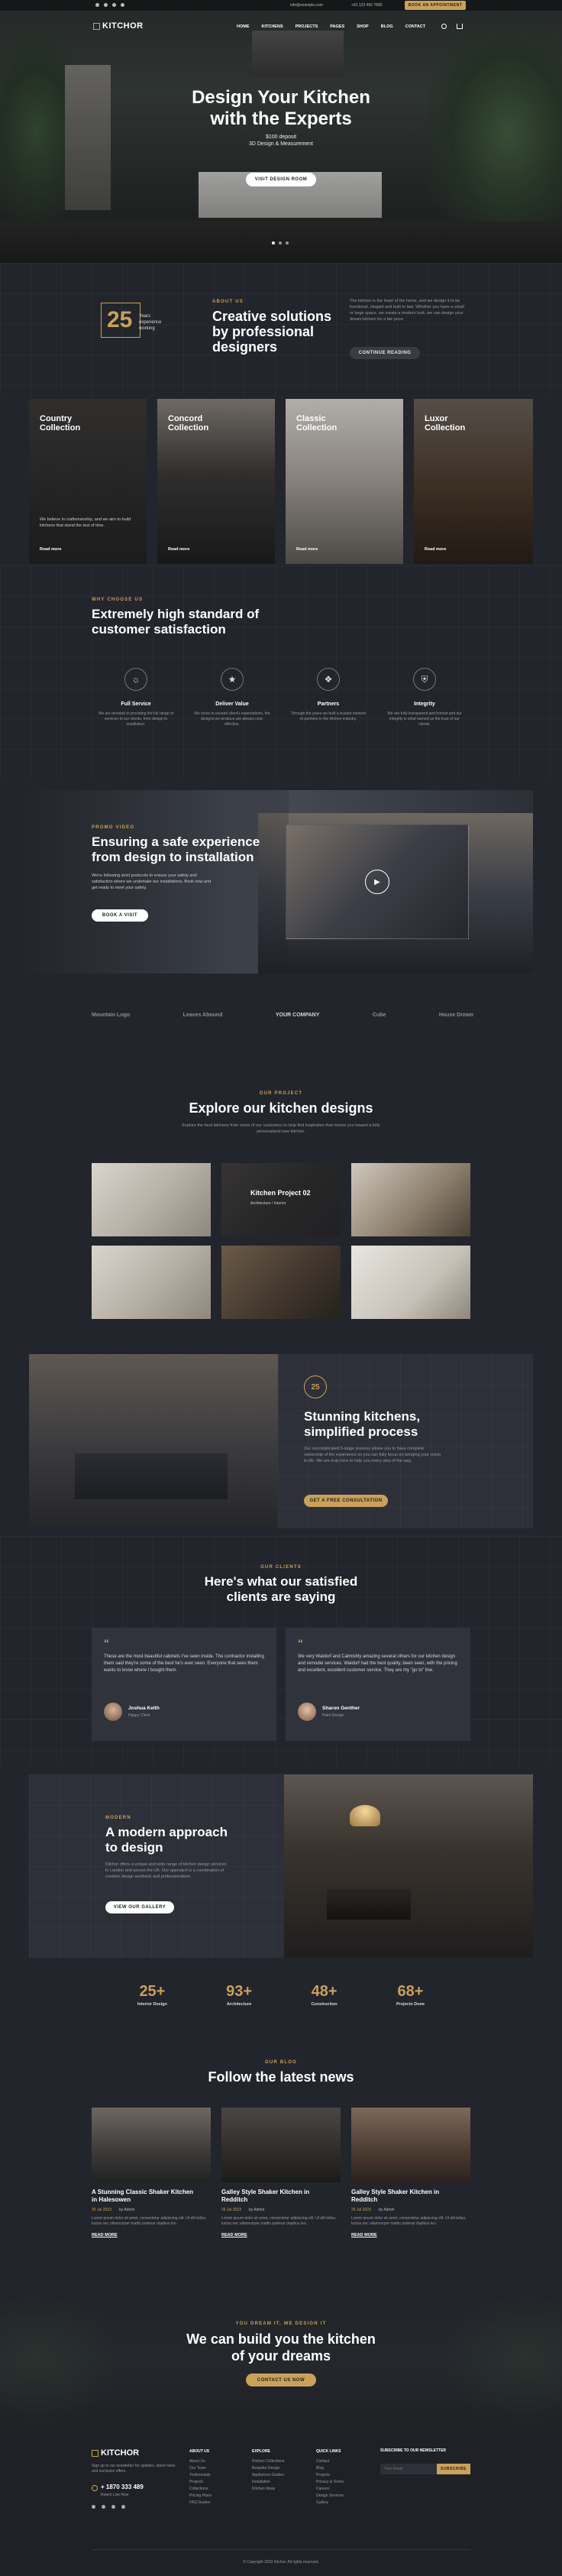 The image size is (562, 2576). Describe the element at coordinates (268, 2461) in the screenshot. I see `footer-link: Kitchen Collections` at that location.